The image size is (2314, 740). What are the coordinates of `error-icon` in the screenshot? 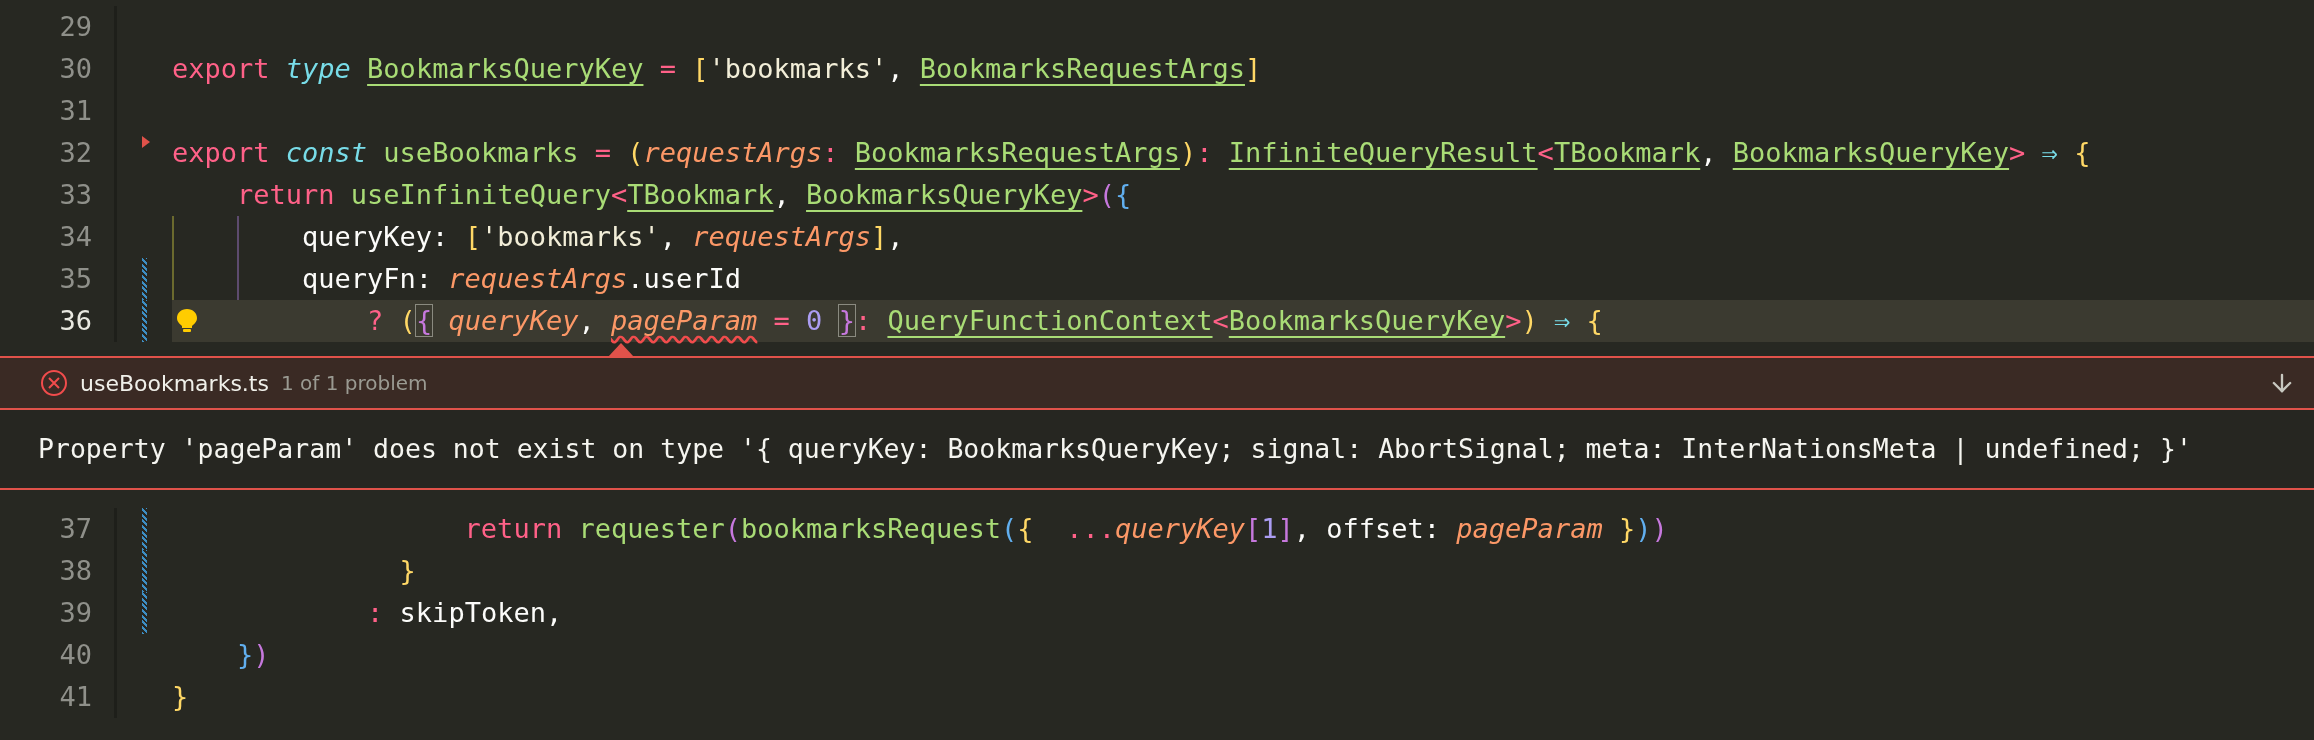 It's located at (54, 383).